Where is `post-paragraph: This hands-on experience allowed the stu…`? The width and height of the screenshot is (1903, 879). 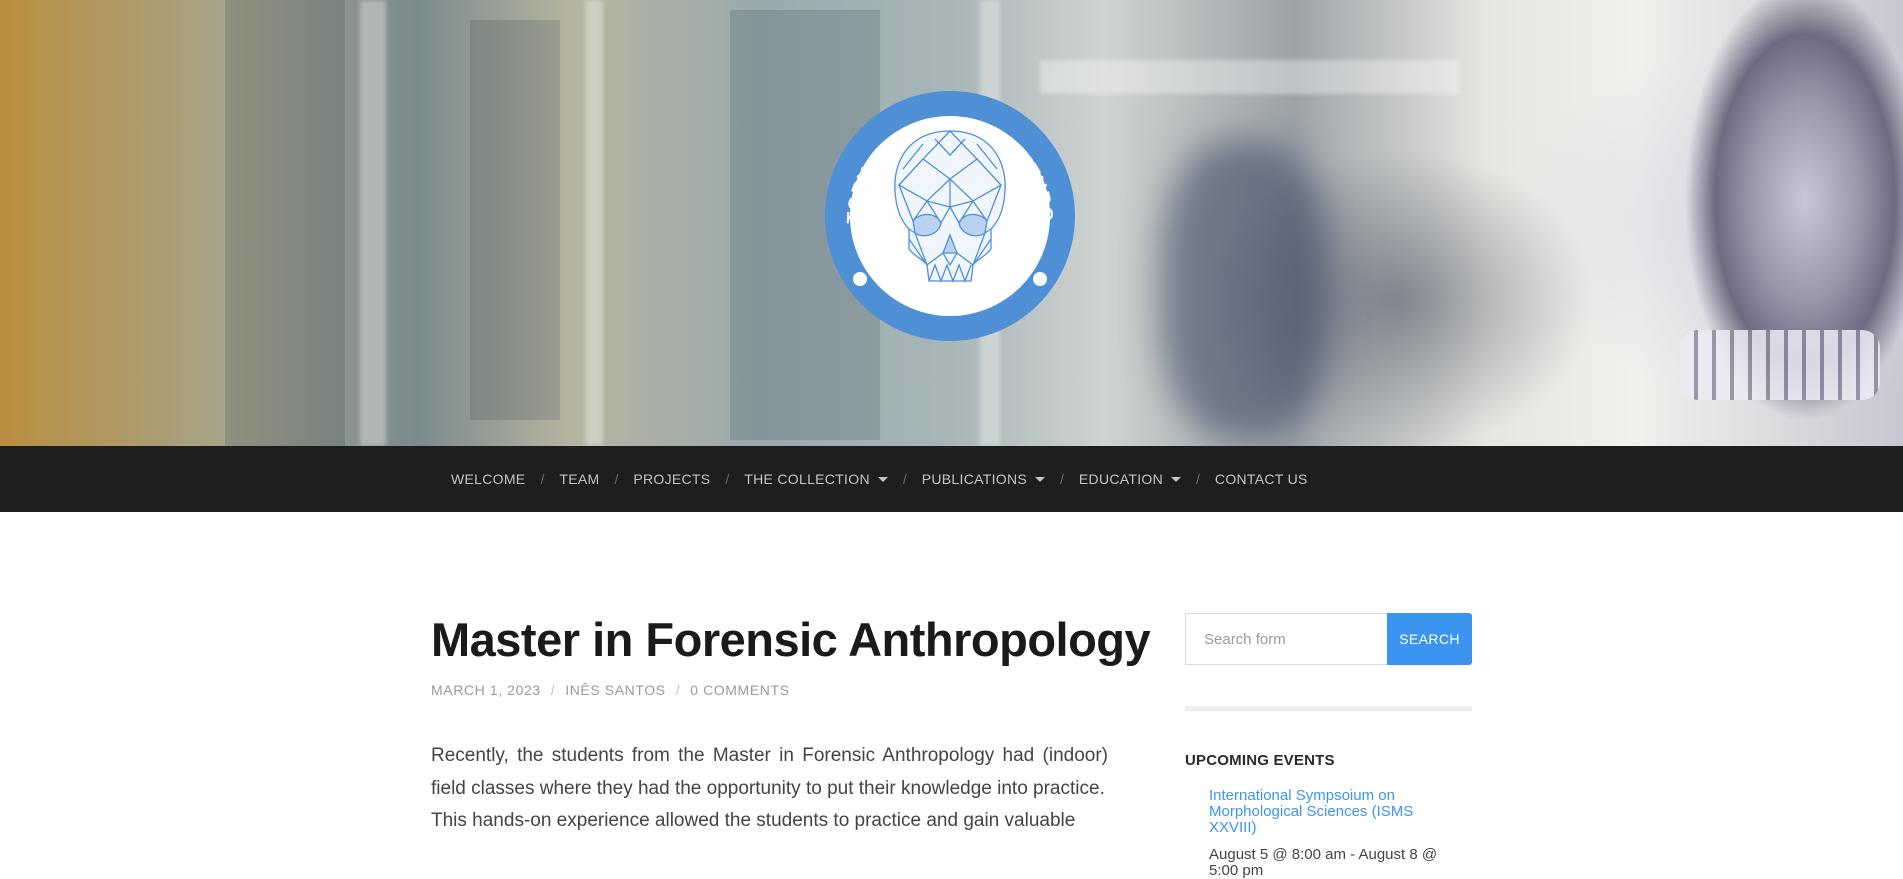
post-paragraph: This hands-on experience allowed the stu… is located at coordinates (753, 820).